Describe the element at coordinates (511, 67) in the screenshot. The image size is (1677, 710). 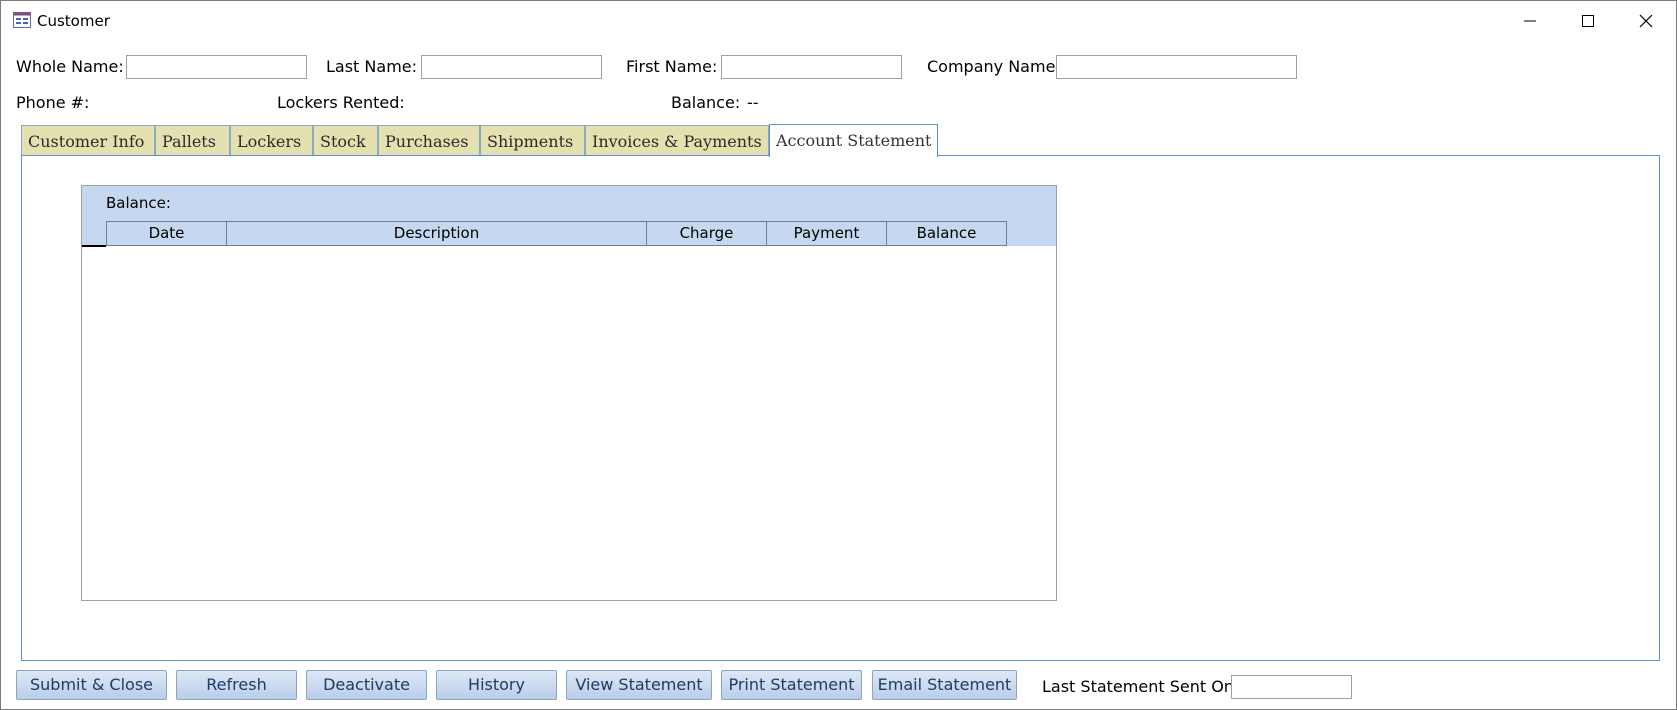
I see `last-name-field` at that location.